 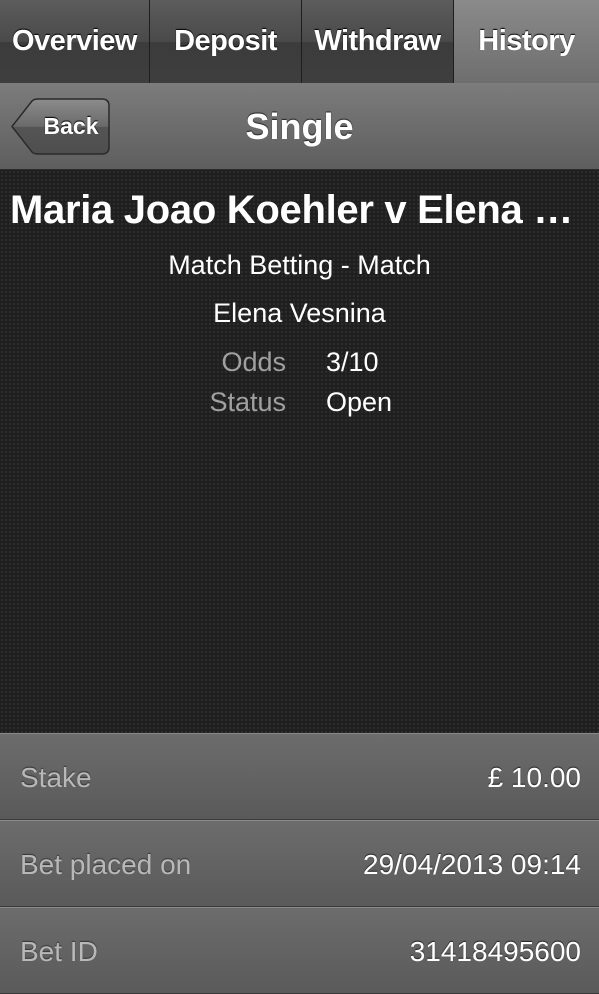 What do you see at coordinates (71, 126) in the screenshot?
I see `back-button-label: Back` at bounding box center [71, 126].